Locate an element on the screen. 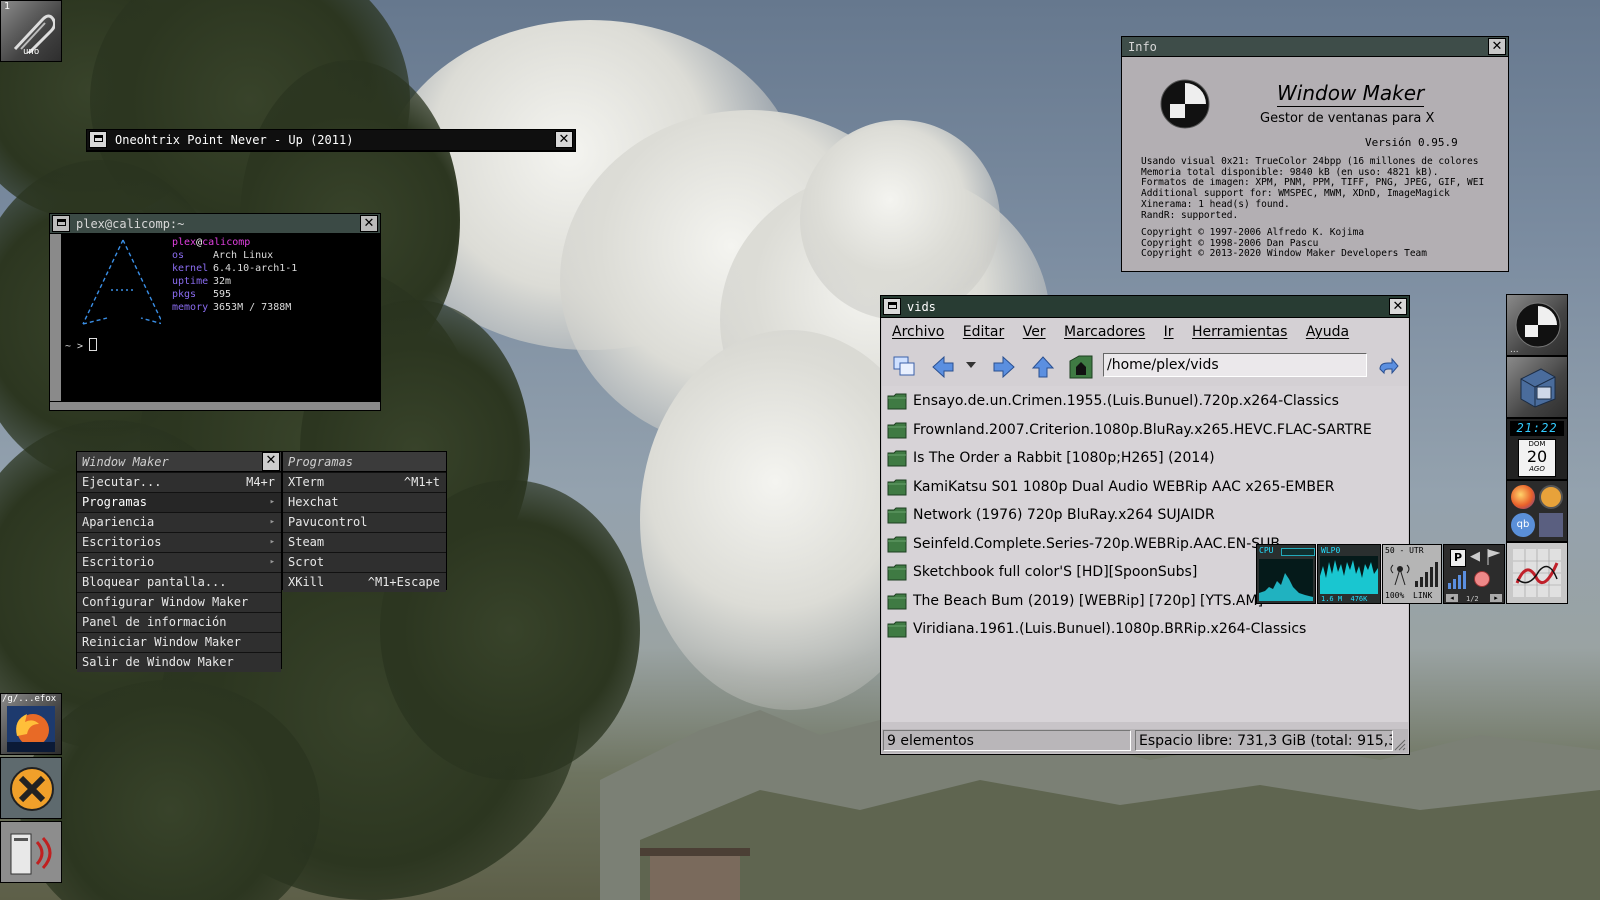  menu-item-pavucontrol: Pavucontrol is located at coordinates (364, 522).